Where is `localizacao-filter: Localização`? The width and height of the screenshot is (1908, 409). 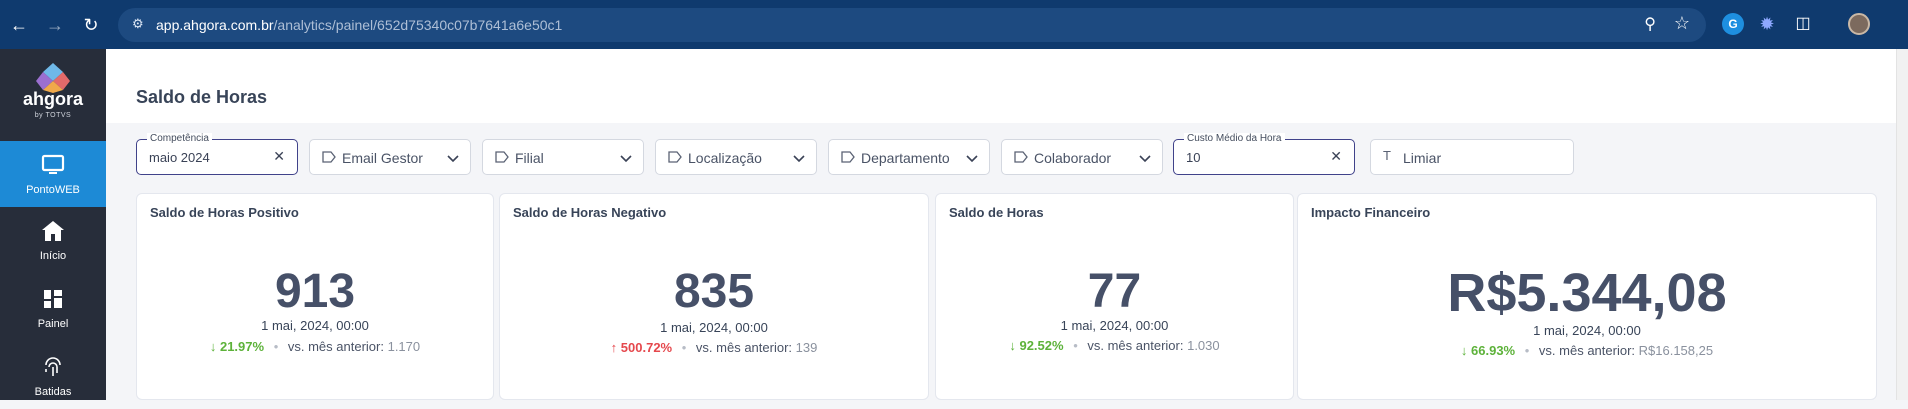
localizacao-filter: Localização is located at coordinates (736, 157).